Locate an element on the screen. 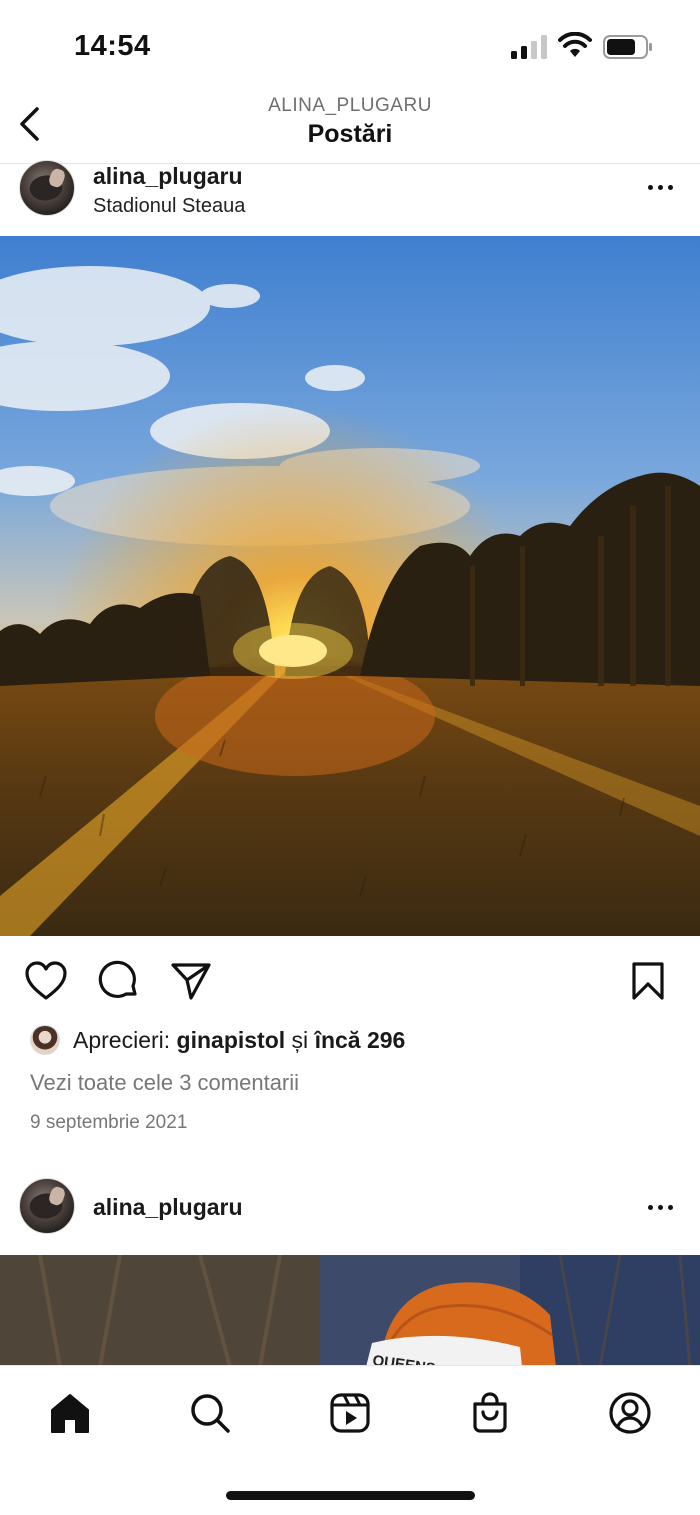 This screenshot has width=700, height=1515. save-button is located at coordinates (648, 981).